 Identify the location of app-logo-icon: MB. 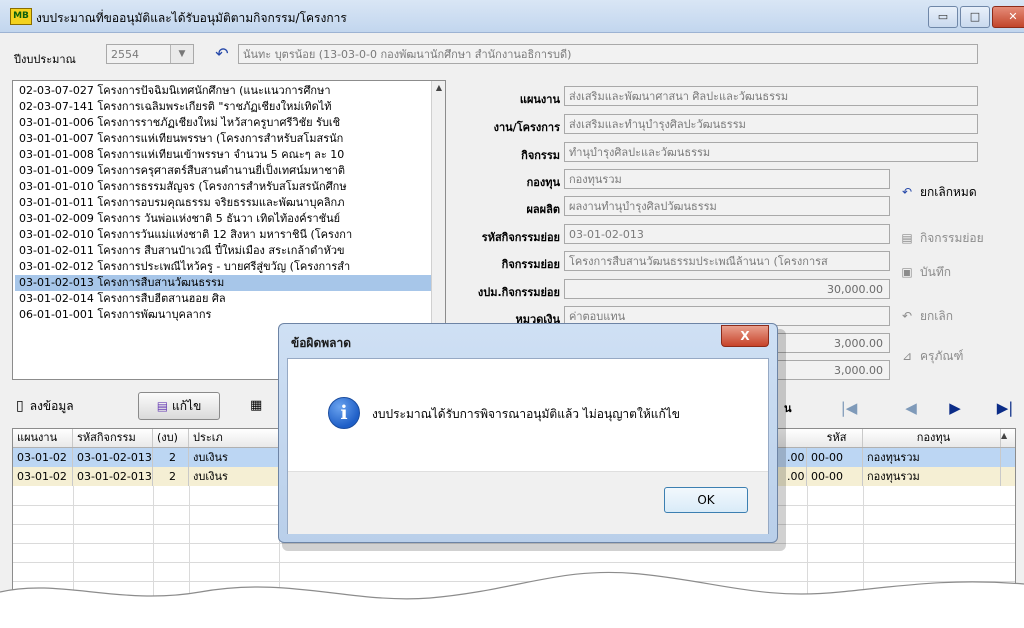
(21, 16).